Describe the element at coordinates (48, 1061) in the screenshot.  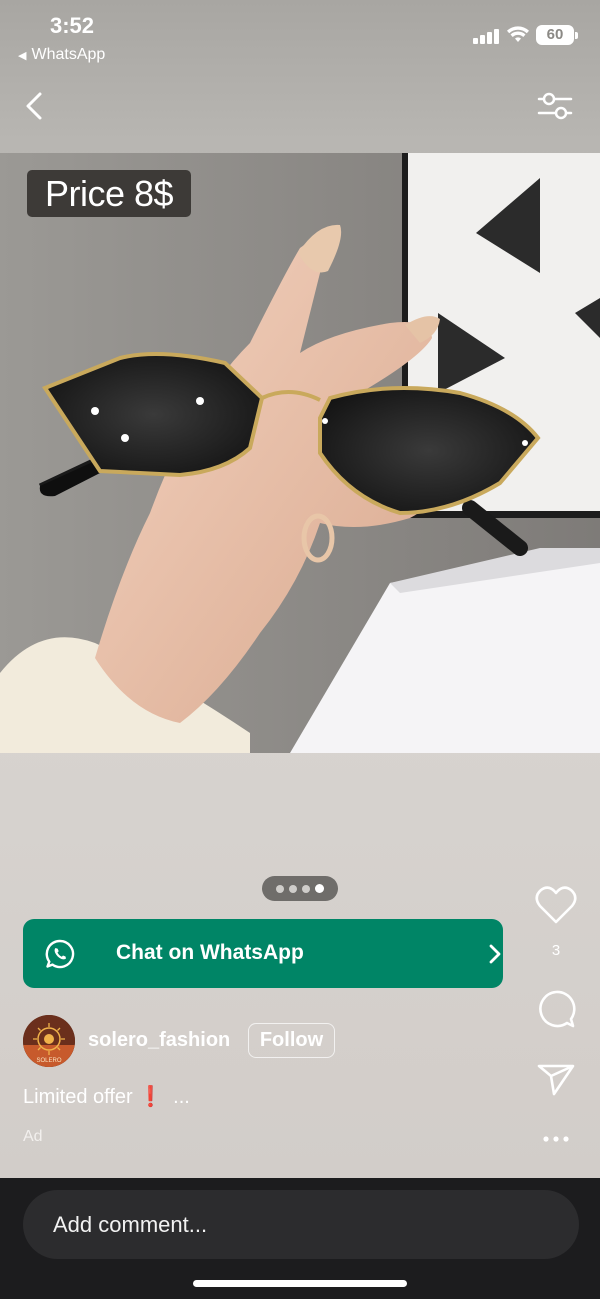
I see `avatar-text: SOLERO` at that location.